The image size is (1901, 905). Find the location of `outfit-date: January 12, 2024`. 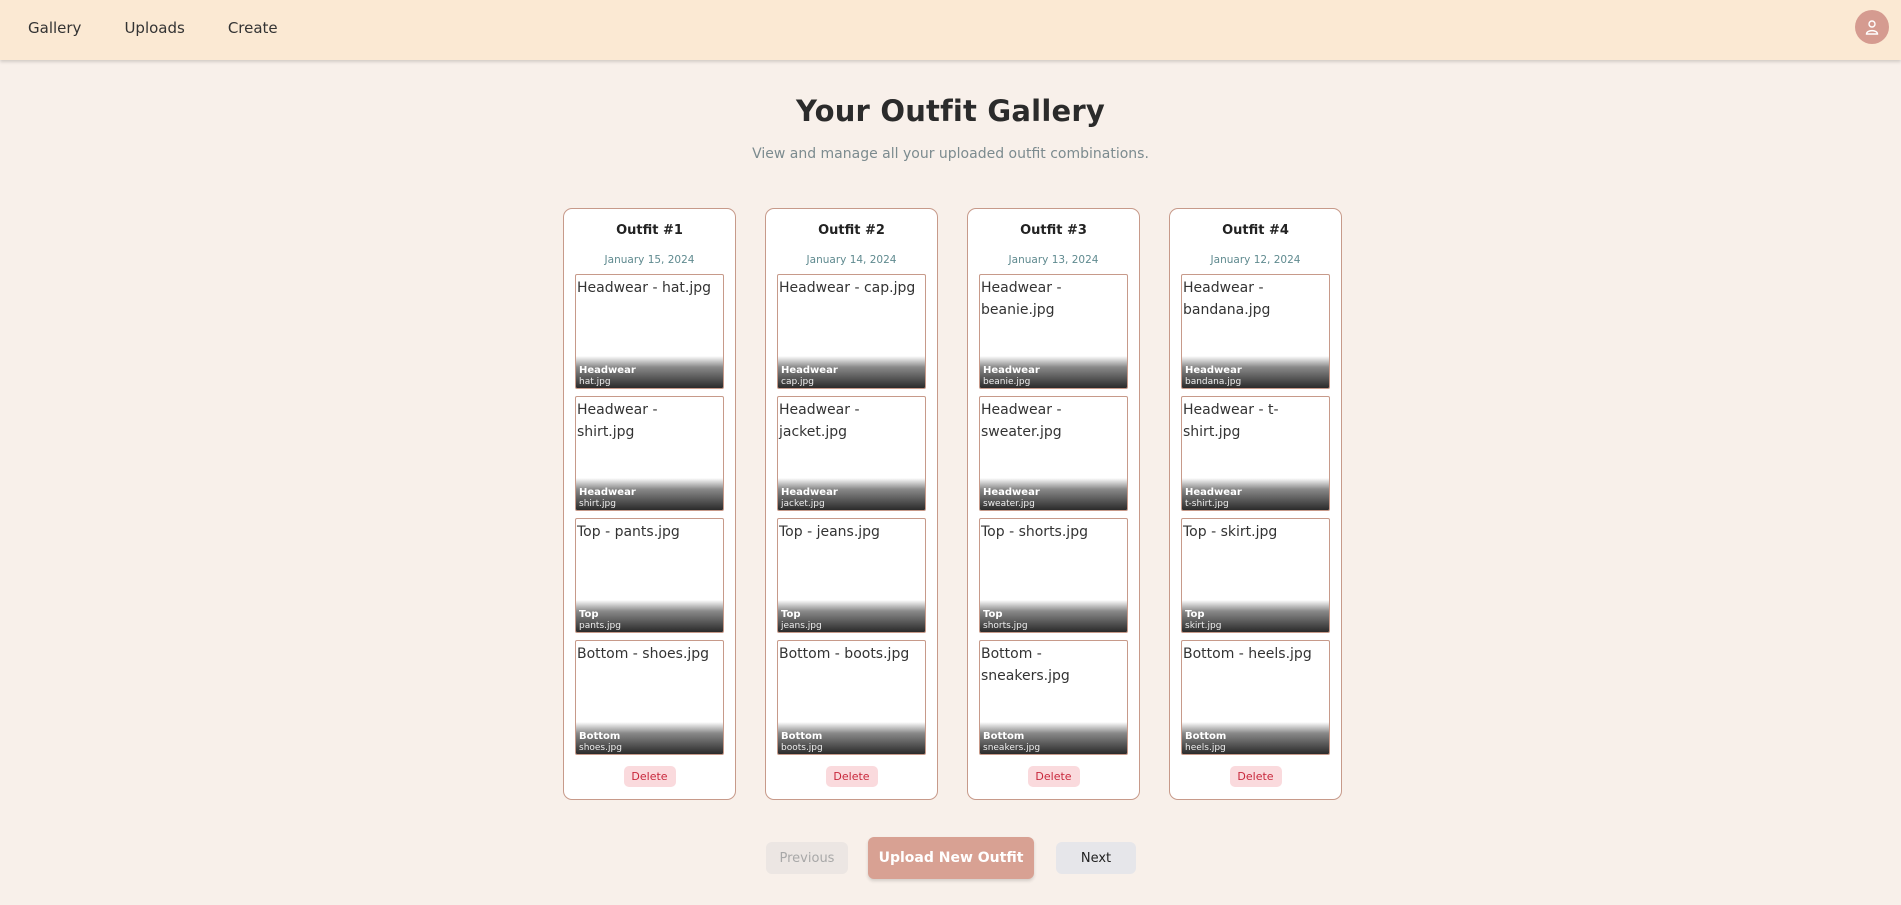

outfit-date: January 12, 2024 is located at coordinates (1255, 260).